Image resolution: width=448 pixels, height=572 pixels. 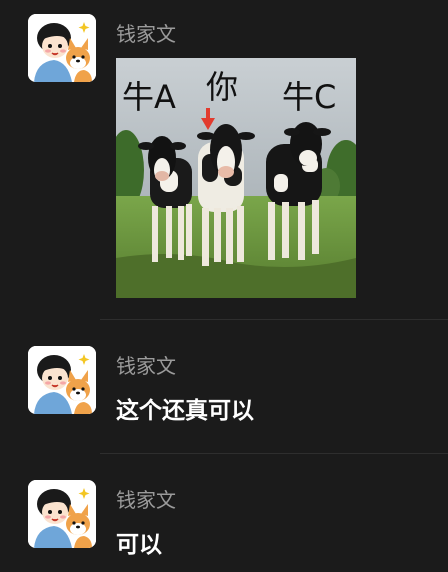 I want to click on message-text: 可以, so click(x=139, y=545).